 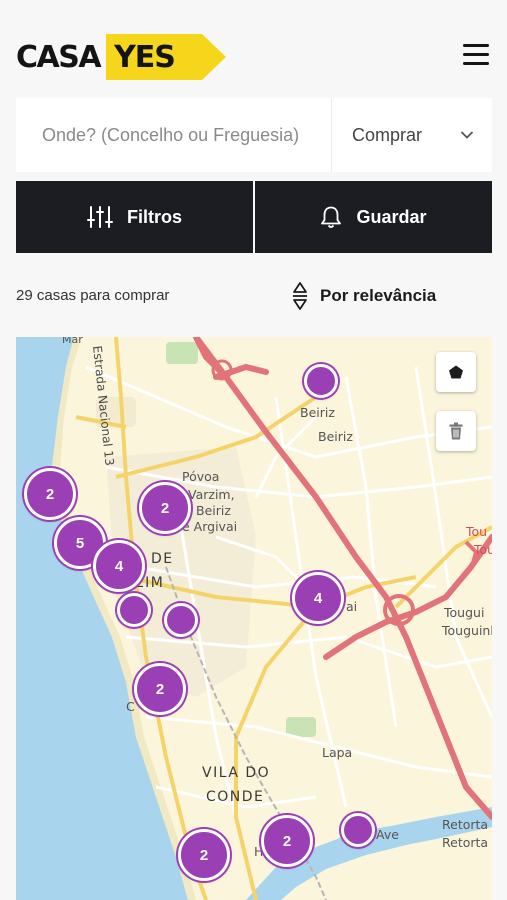 What do you see at coordinates (483, 549) in the screenshot?
I see `map-label-tou-2: Tou` at bounding box center [483, 549].